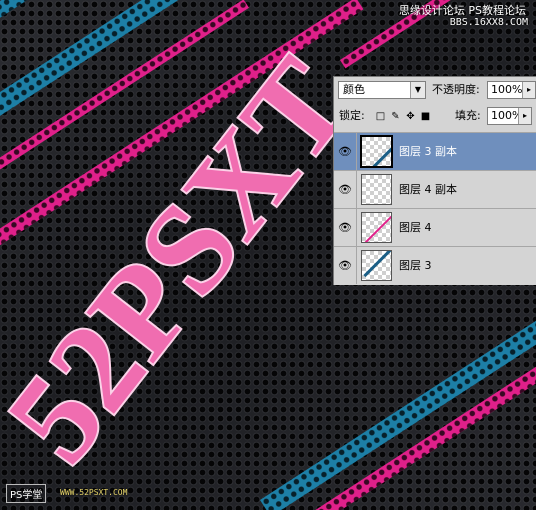 This screenshot has height=510, width=536. I want to click on blend-row: 颜色 ▼ 不透明度: 100% ▸, so click(437, 91).